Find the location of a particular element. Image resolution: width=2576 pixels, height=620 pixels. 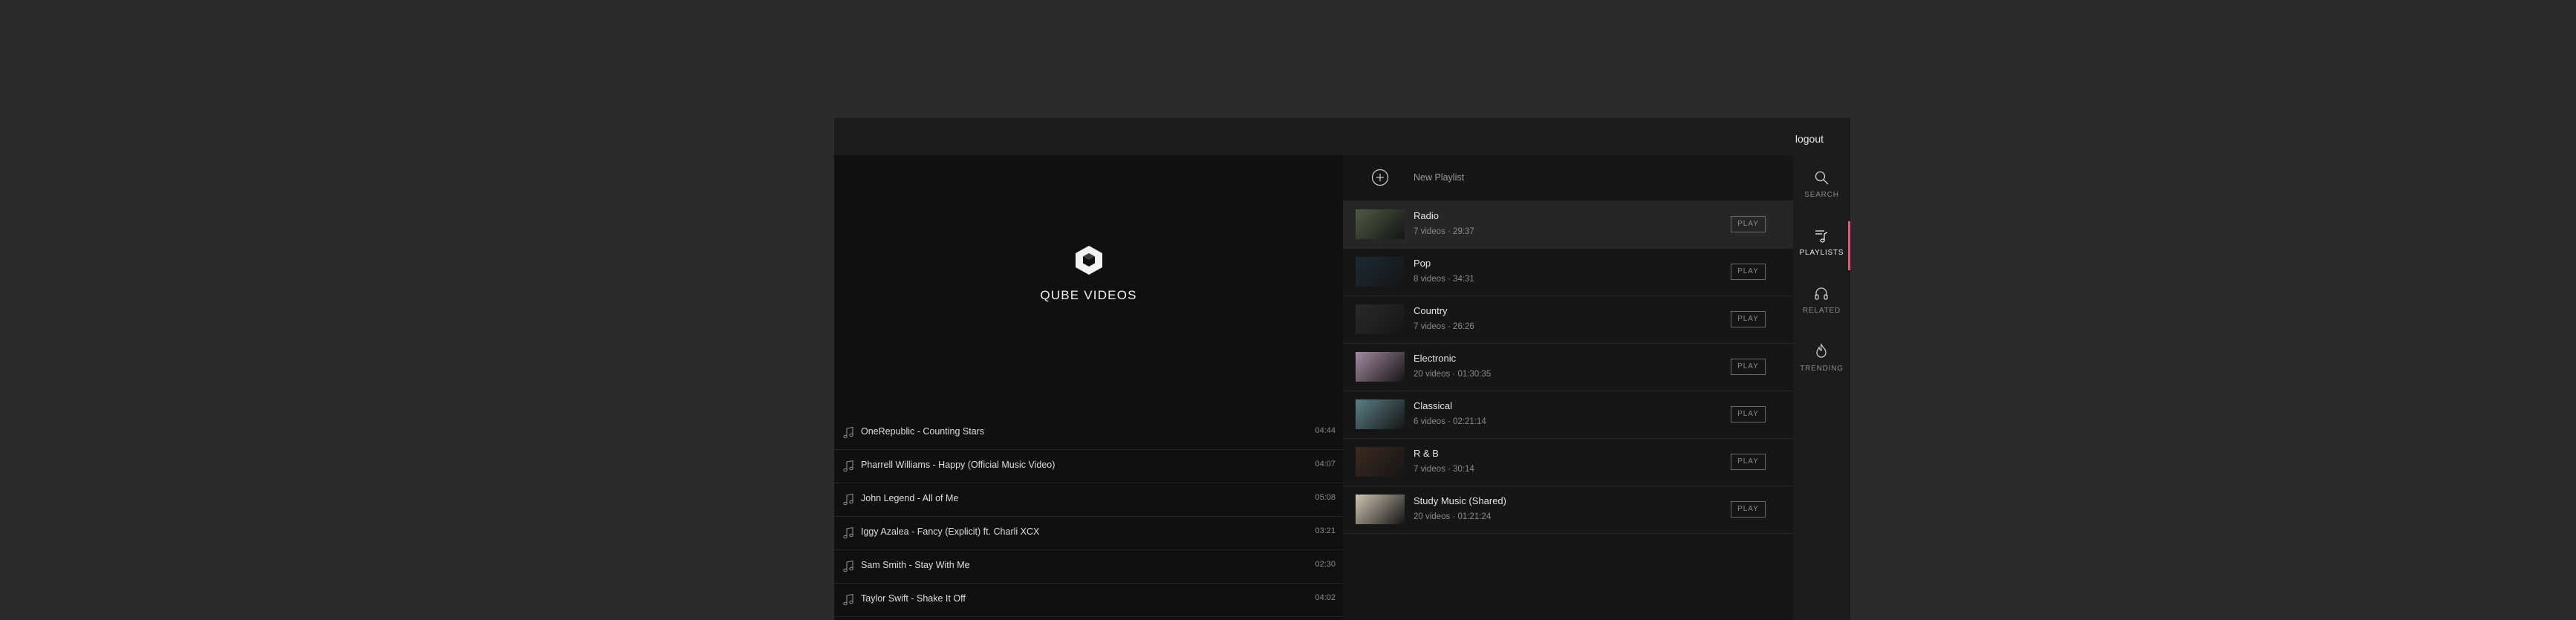

add-circle-icon is located at coordinates (1380, 177).